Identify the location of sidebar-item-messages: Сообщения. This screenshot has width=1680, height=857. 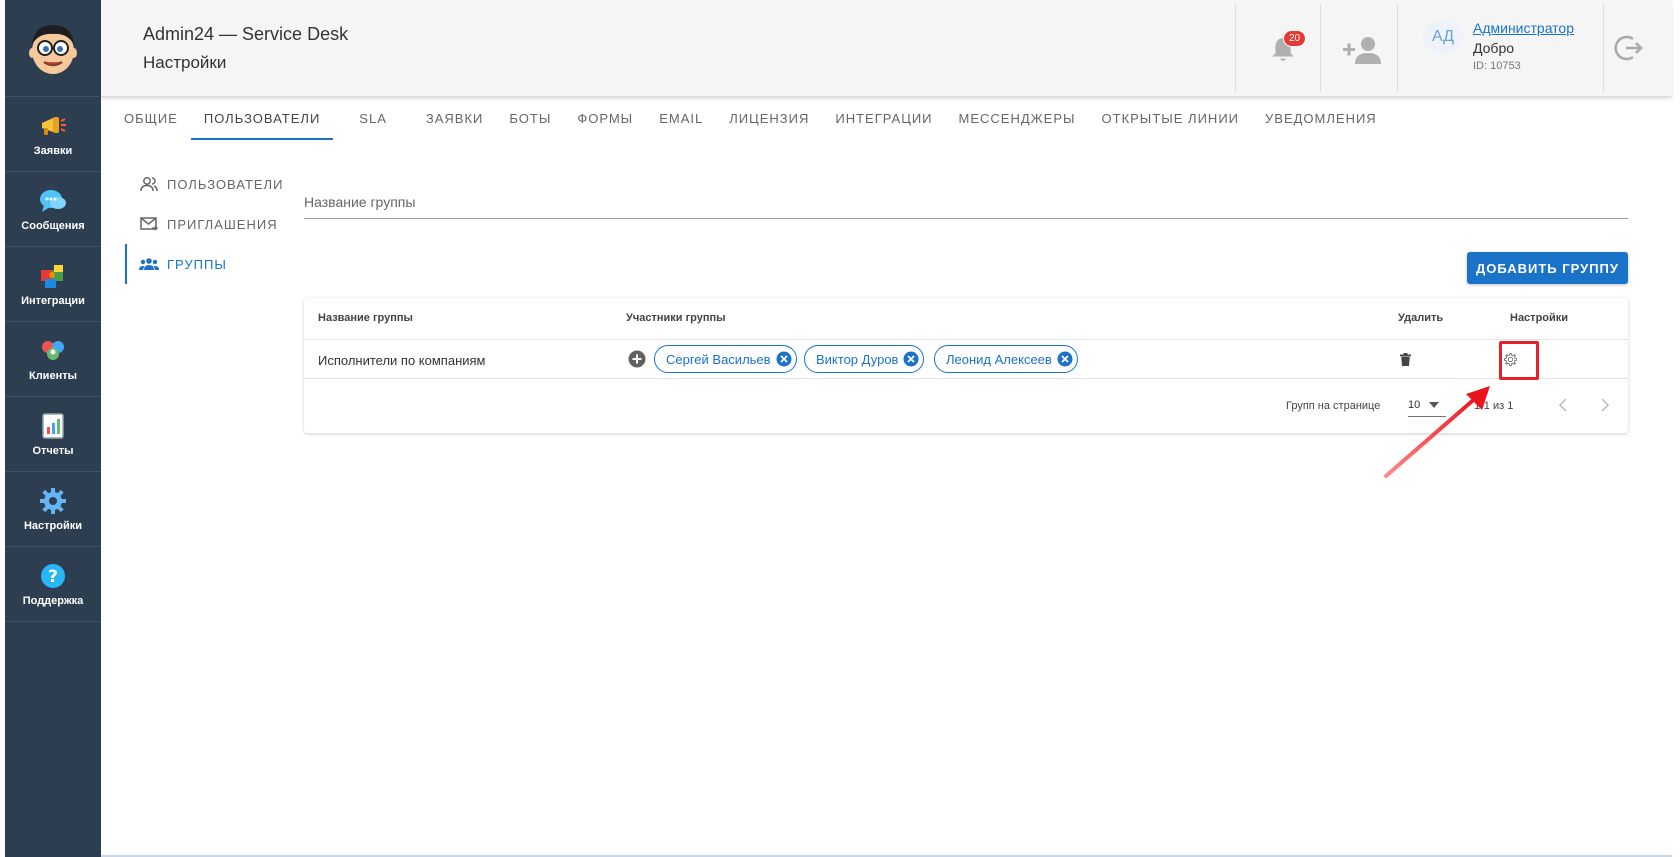
(53, 209).